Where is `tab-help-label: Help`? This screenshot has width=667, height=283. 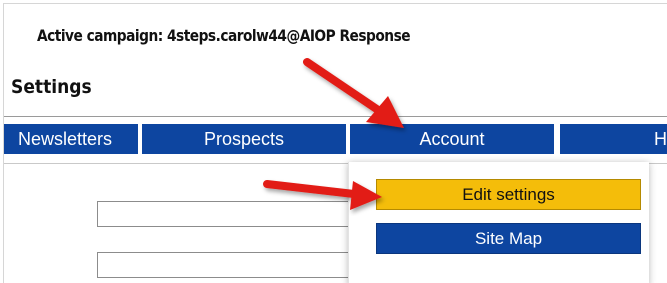 tab-help-label: Help is located at coordinates (660, 139).